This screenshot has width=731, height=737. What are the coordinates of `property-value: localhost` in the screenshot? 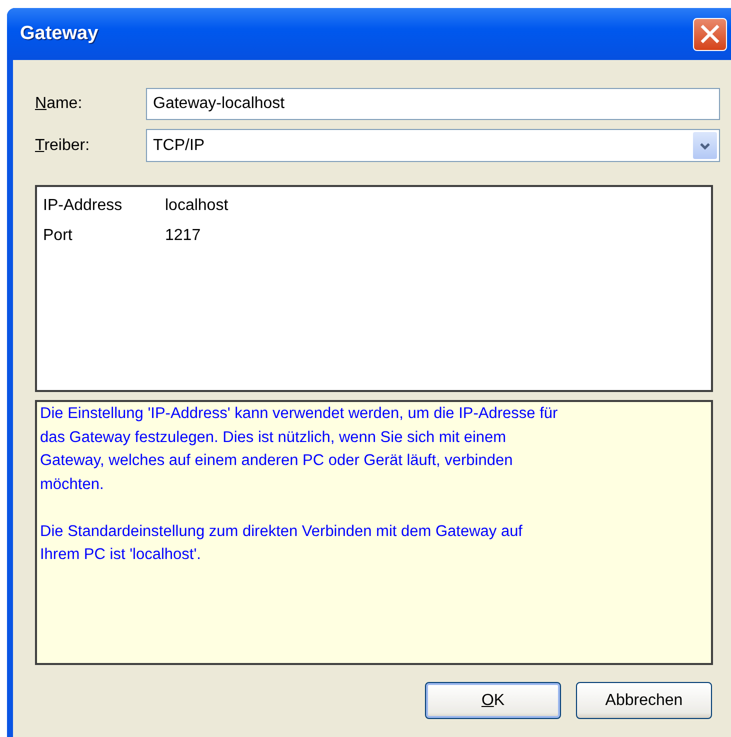 It's located at (196, 206).